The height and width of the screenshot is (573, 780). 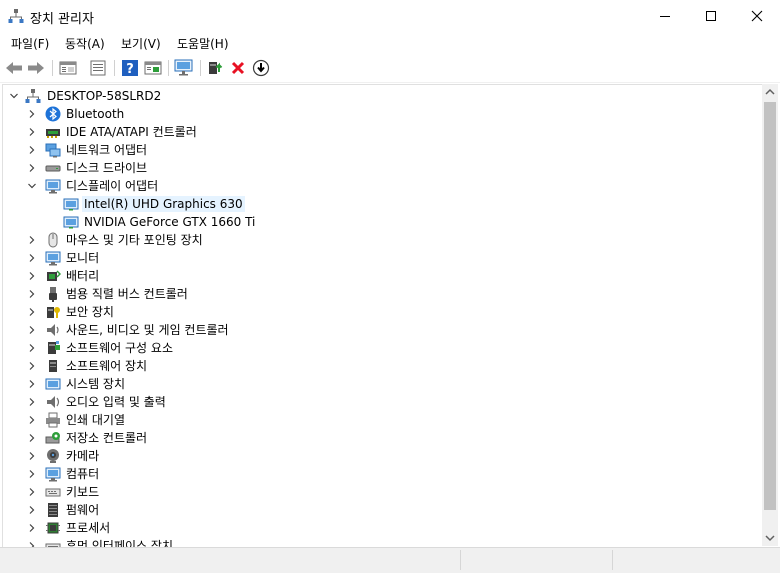 What do you see at coordinates (168, 68) in the screenshot?
I see `toolbar-separator` at bounding box center [168, 68].